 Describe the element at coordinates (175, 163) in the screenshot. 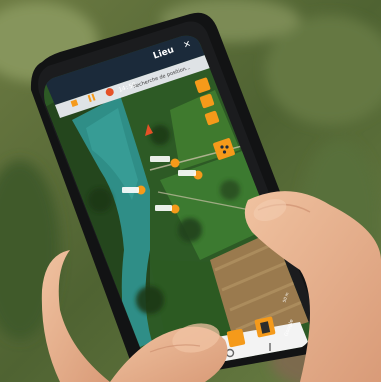

I see `map-marker` at that location.